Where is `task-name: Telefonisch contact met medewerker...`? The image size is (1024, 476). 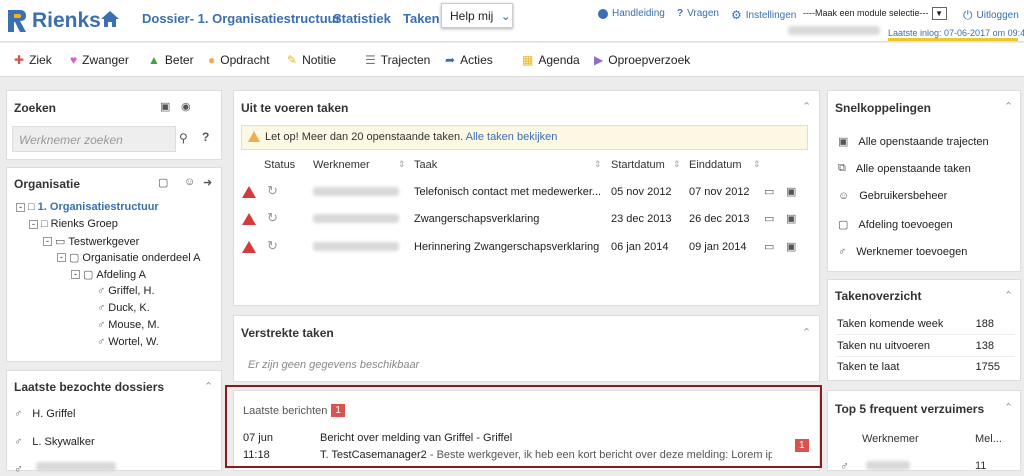
task-name: Telefonisch contact met medewerker... is located at coordinates (507, 192).